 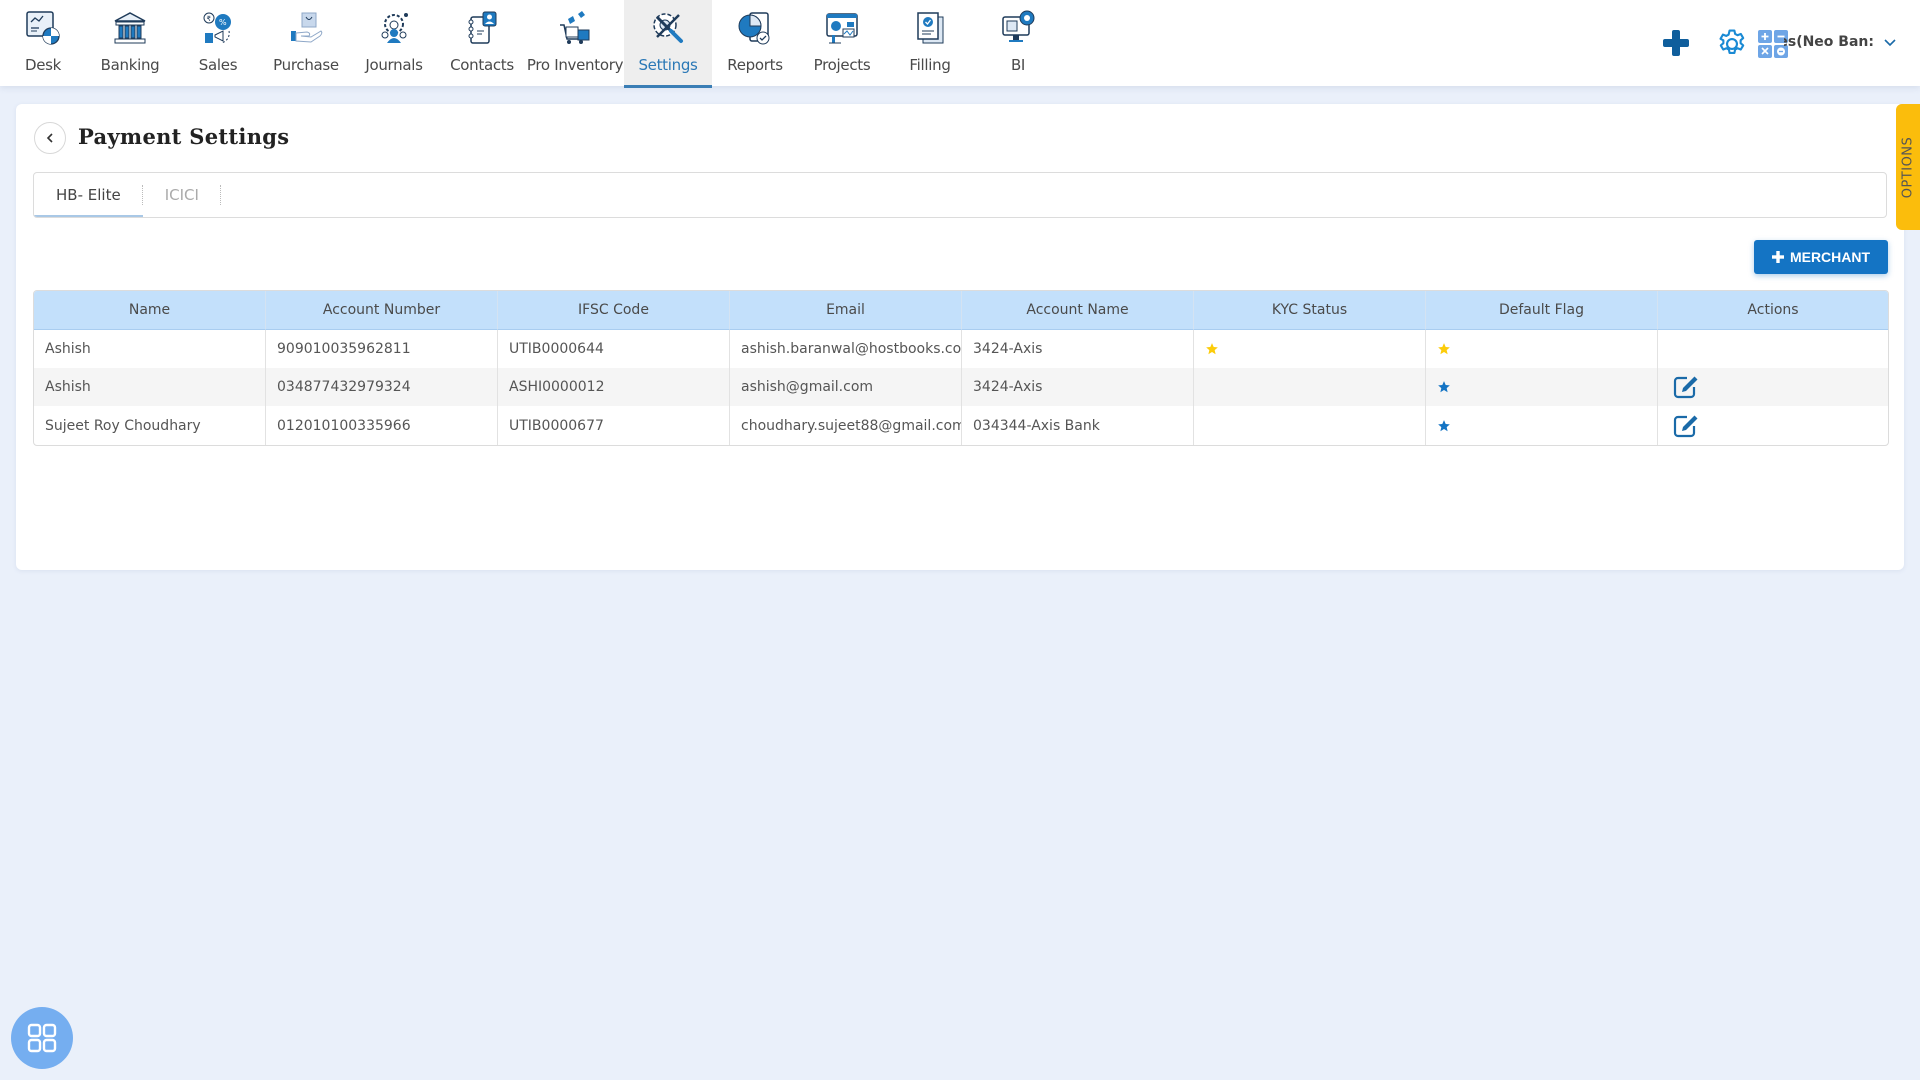 I want to click on company-selector: :ies(Neo Ban, so click(x=1829, y=42).